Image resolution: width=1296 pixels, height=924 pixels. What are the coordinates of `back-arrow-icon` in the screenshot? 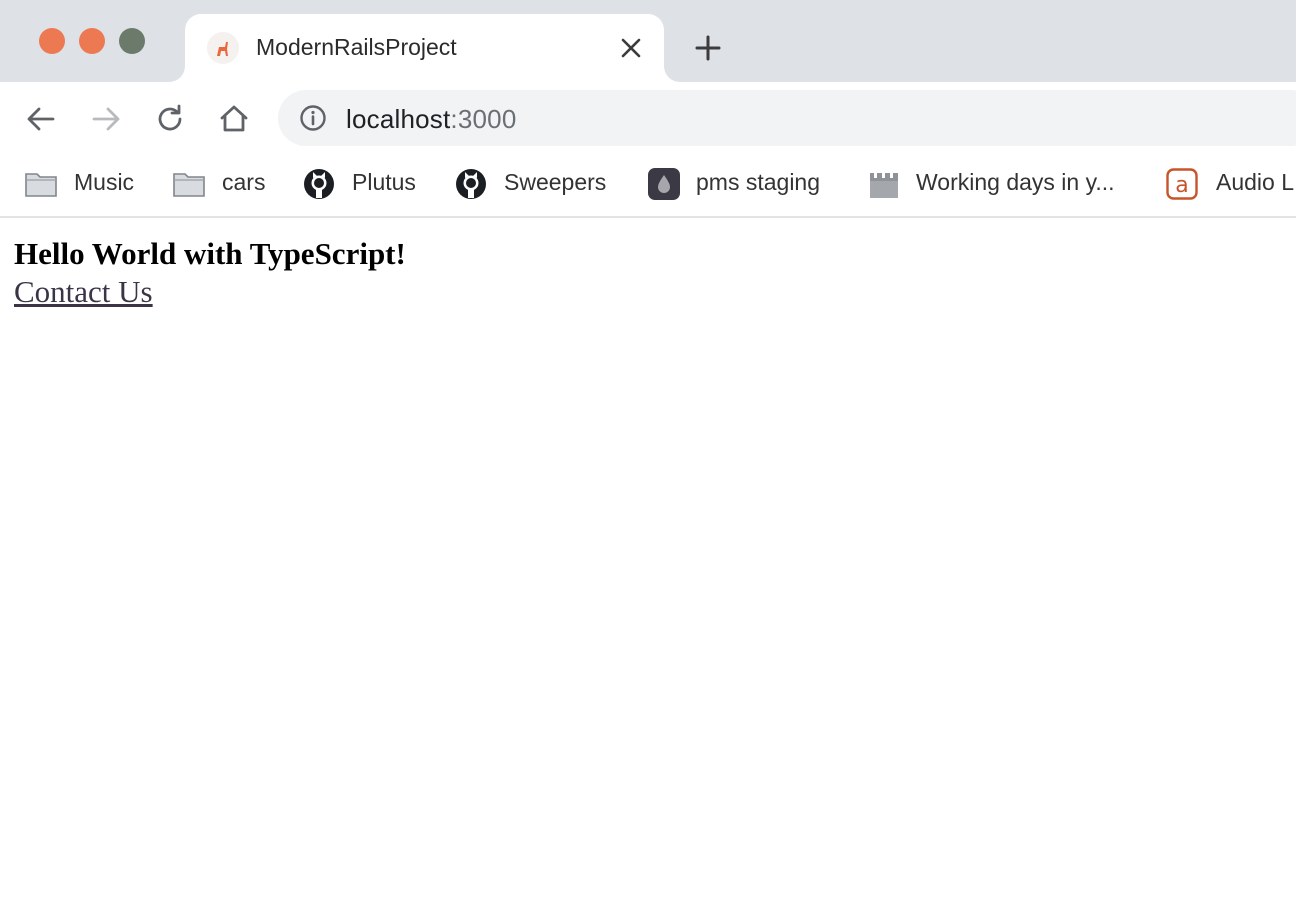 It's located at (41, 119).